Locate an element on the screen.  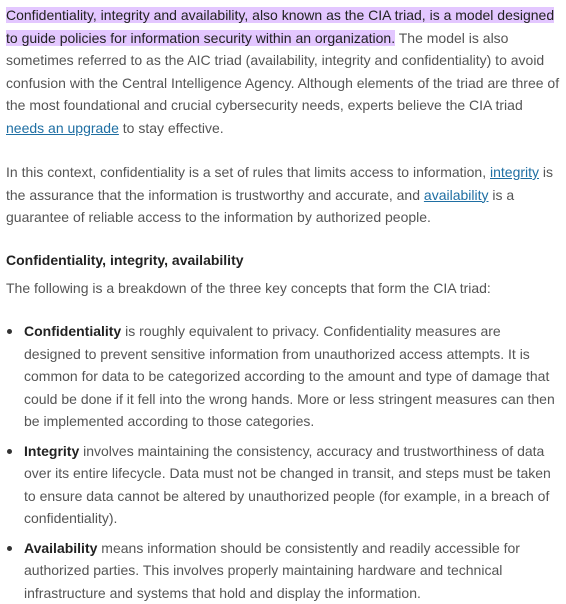
availability-link: availability is located at coordinates (456, 195).